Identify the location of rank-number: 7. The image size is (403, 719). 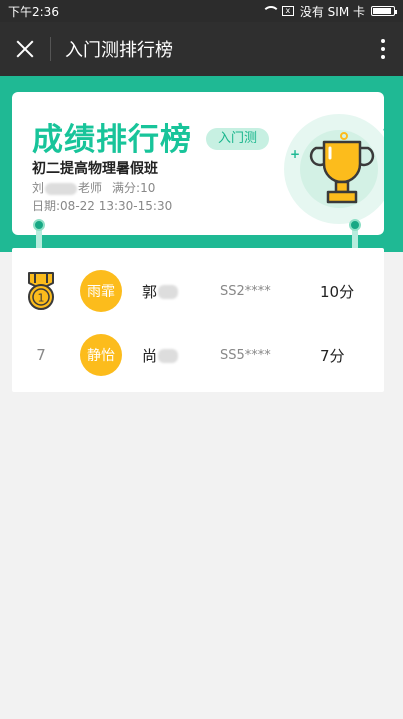
(41, 355).